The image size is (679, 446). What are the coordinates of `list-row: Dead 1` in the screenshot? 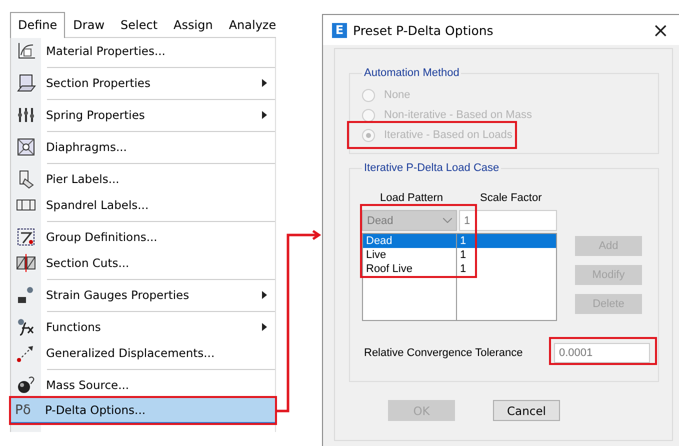 It's located at (459, 241).